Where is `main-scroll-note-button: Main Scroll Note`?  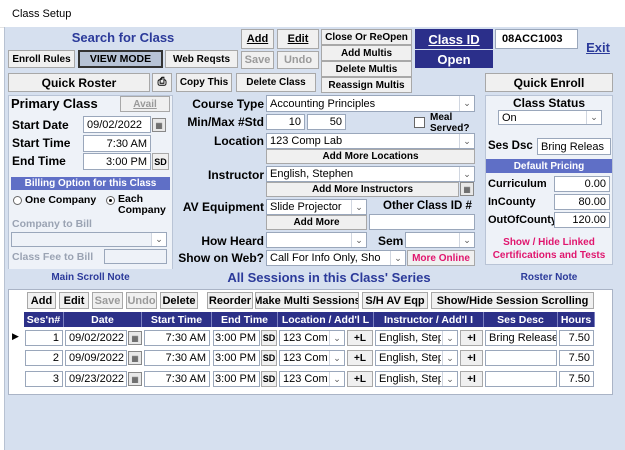 main-scroll-note-button: Main Scroll Note is located at coordinates (90, 277).